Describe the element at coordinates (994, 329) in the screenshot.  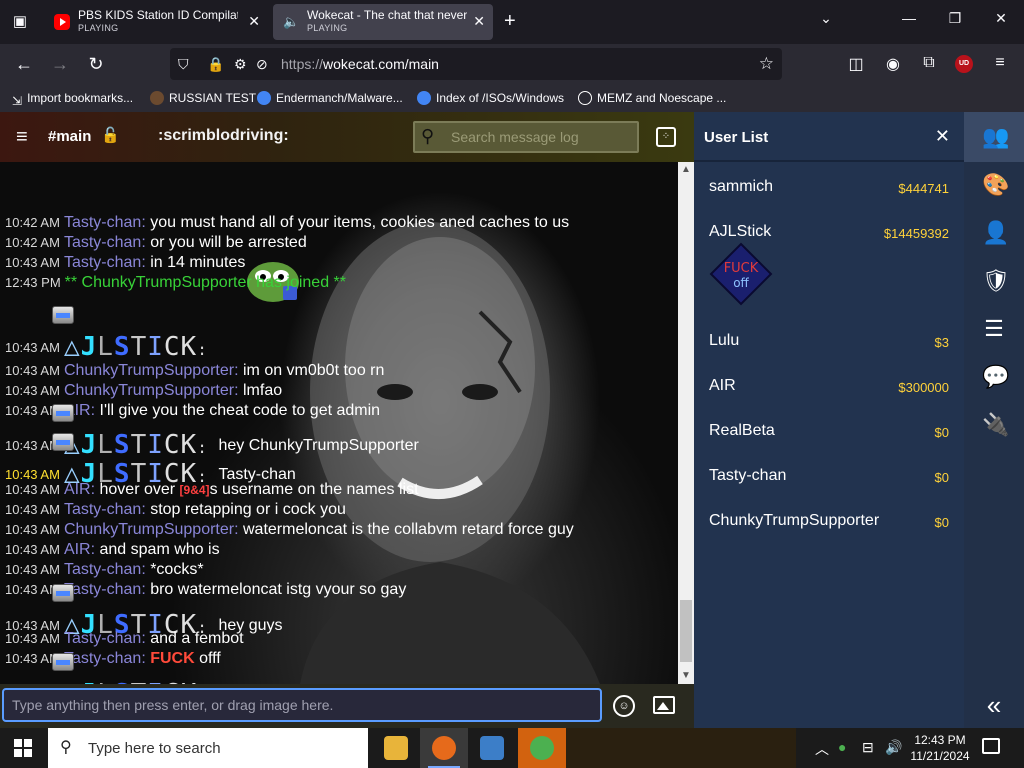
I see `sliders-icon: ☰` at that location.